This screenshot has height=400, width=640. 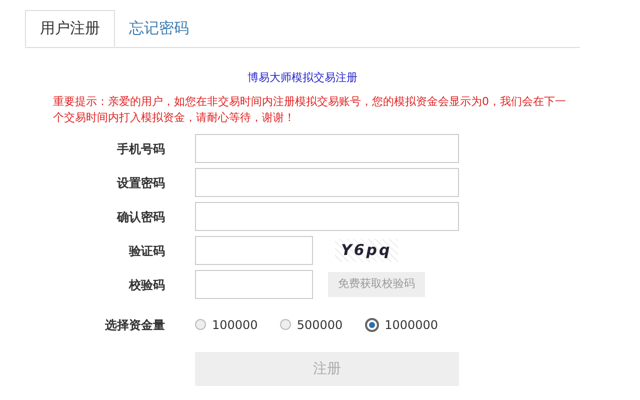 What do you see at coordinates (141, 217) in the screenshot?
I see `field-label: 确认密码` at bounding box center [141, 217].